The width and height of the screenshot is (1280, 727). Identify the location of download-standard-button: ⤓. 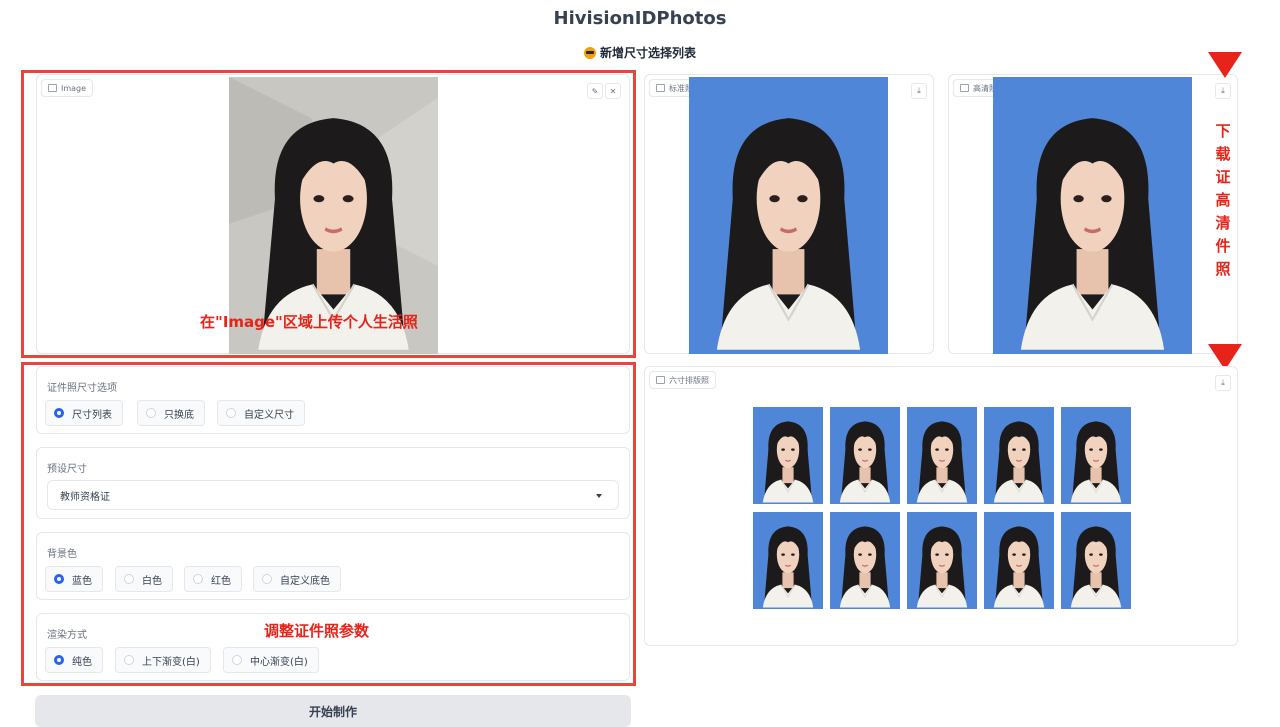
(919, 91).